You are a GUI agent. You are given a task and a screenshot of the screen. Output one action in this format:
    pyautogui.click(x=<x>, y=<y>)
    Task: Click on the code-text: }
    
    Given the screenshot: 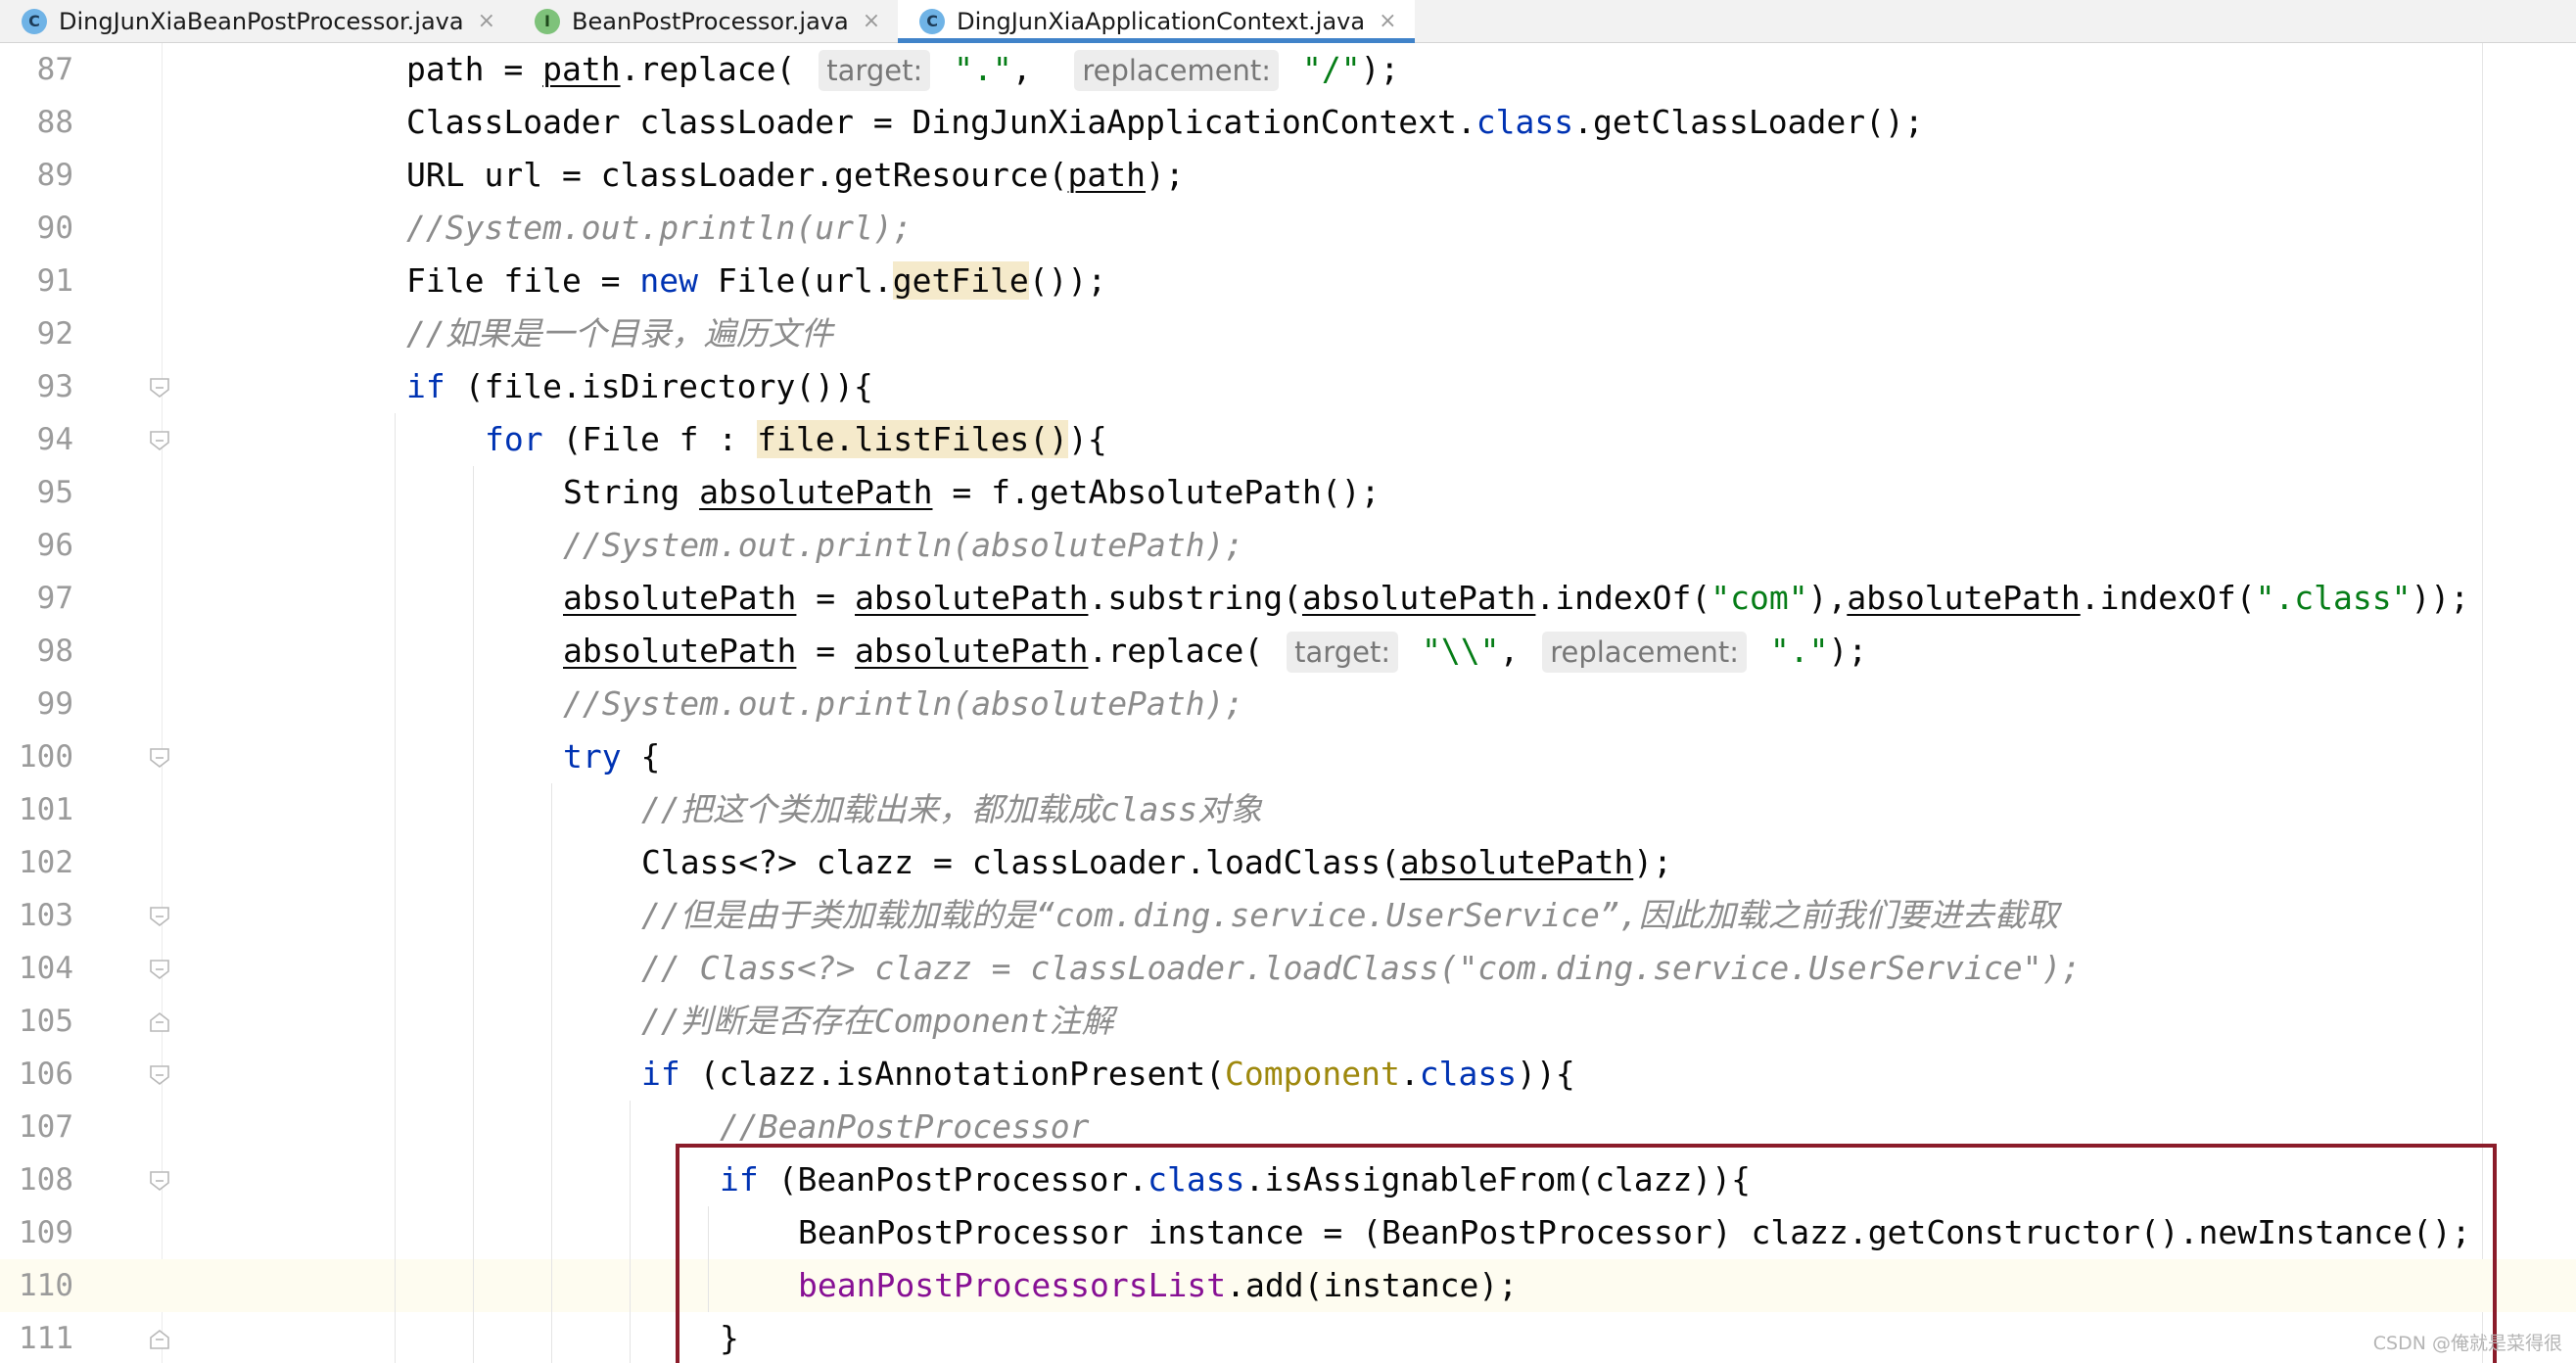 What is the action you would take?
    pyautogui.click(x=729, y=1337)
    